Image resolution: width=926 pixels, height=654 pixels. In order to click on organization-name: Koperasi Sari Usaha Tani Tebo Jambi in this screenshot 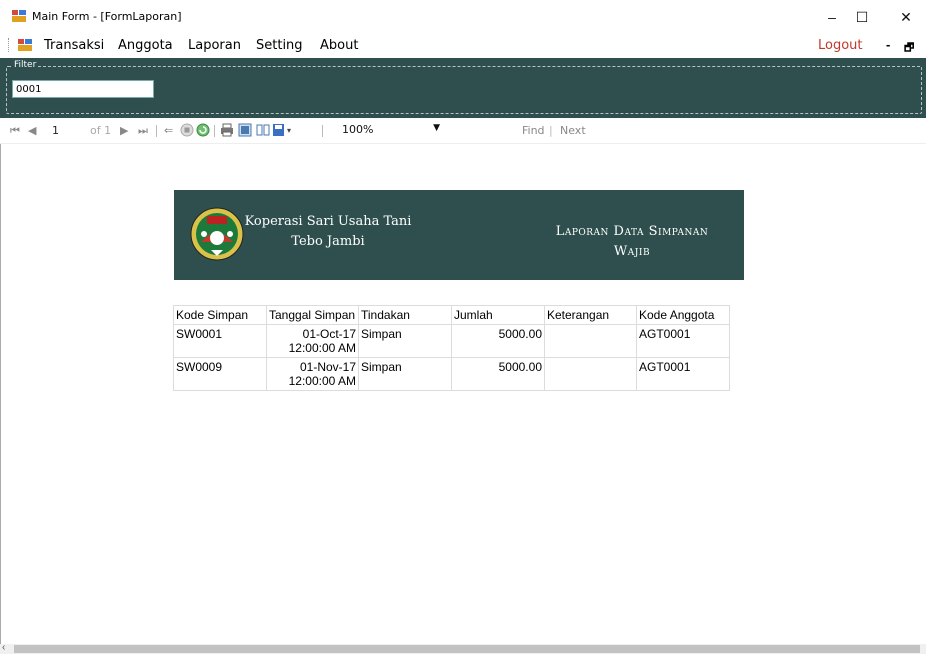, I will do `click(328, 232)`.